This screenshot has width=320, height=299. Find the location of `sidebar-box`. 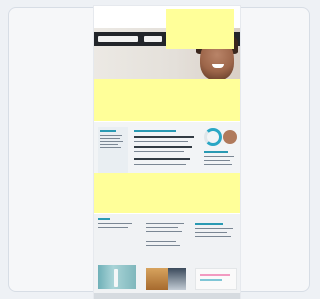

sidebar-box is located at coordinates (113, 150).